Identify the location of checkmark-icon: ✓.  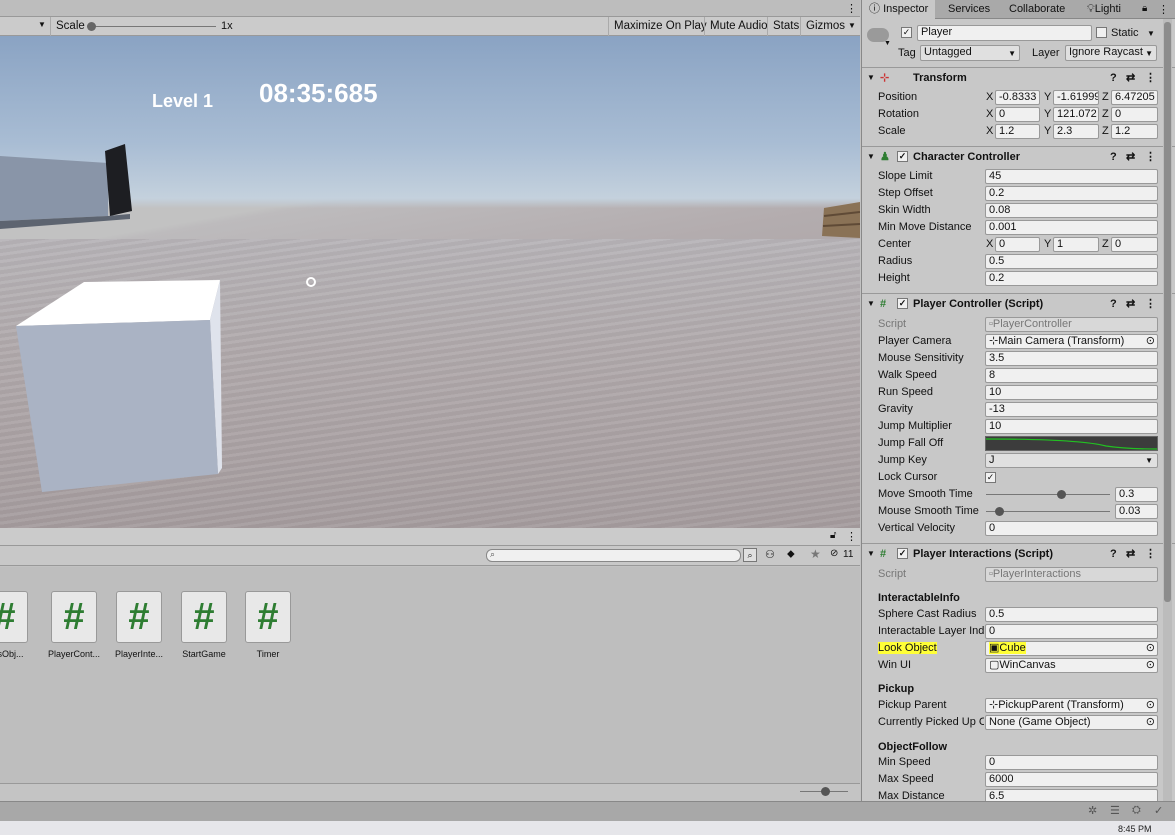
(1158, 810).